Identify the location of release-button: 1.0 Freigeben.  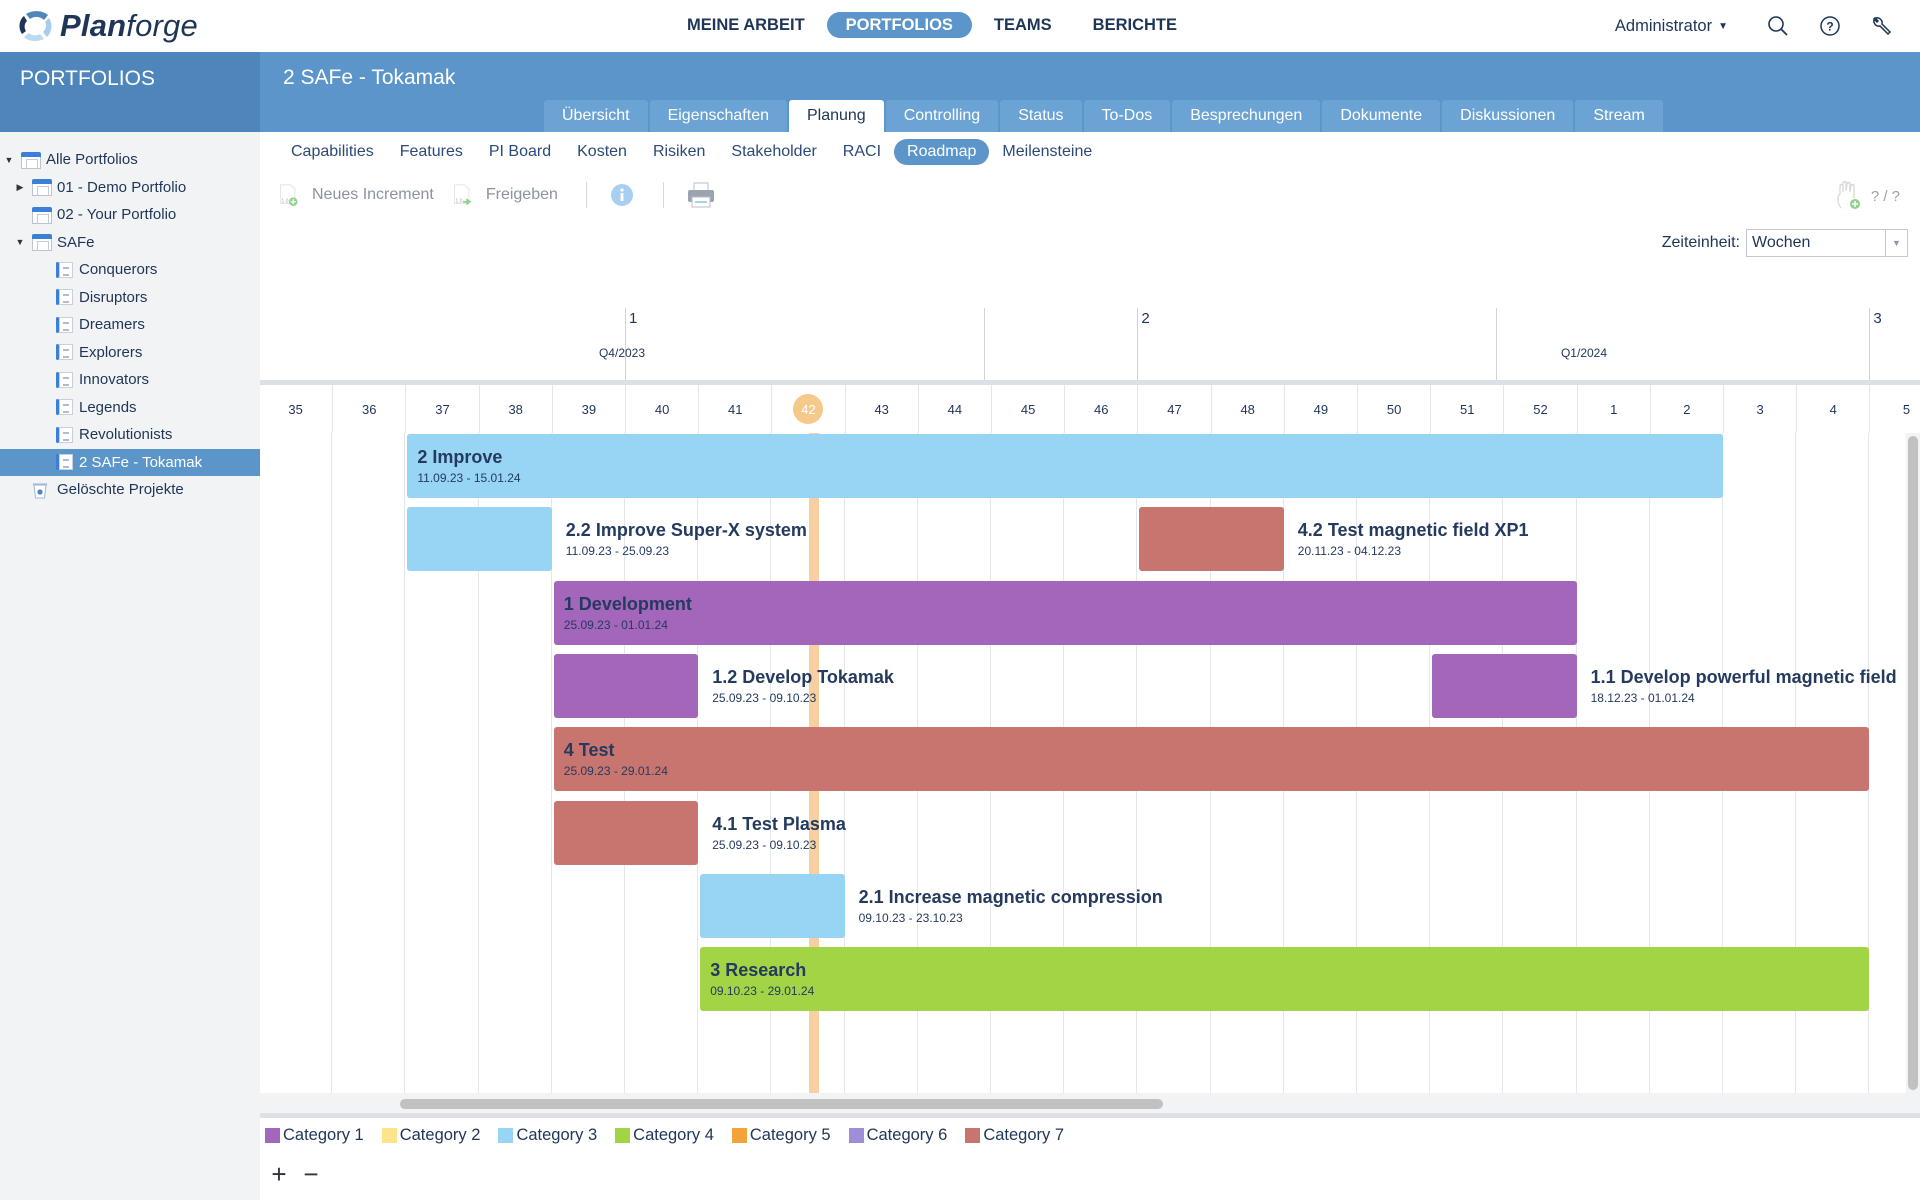
(505, 195).